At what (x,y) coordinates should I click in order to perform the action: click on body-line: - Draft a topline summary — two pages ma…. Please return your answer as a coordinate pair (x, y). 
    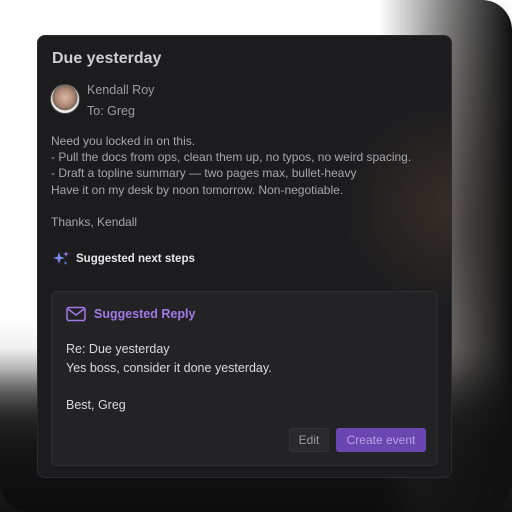
    Looking at the image, I should click on (204, 173).